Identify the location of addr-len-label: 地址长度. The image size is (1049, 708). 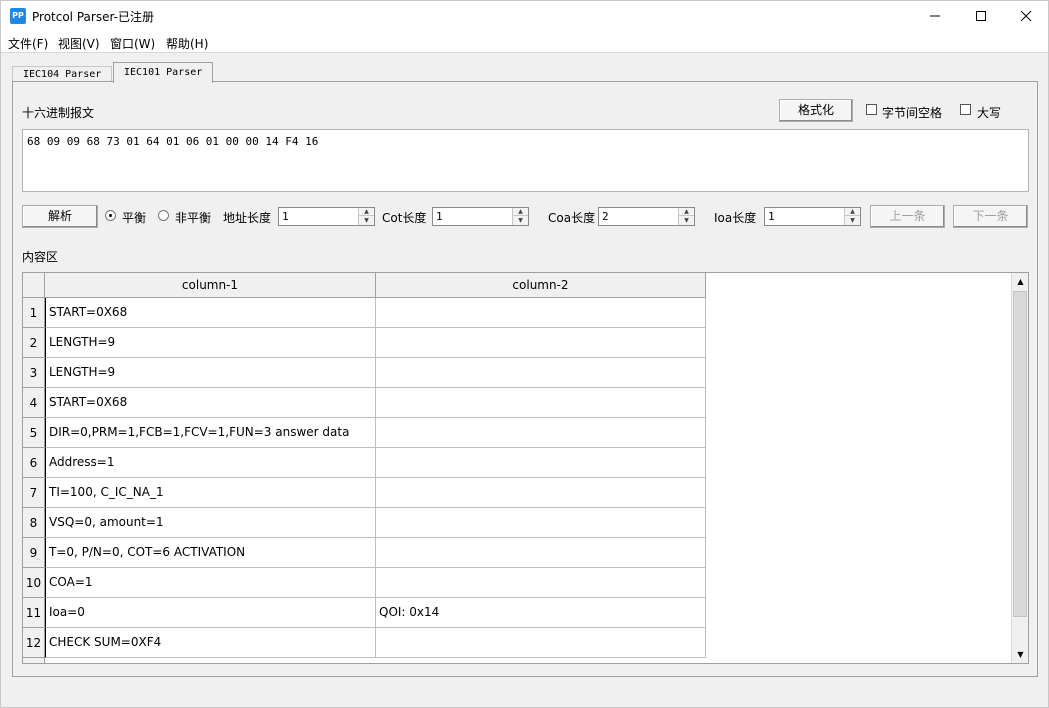
(247, 218).